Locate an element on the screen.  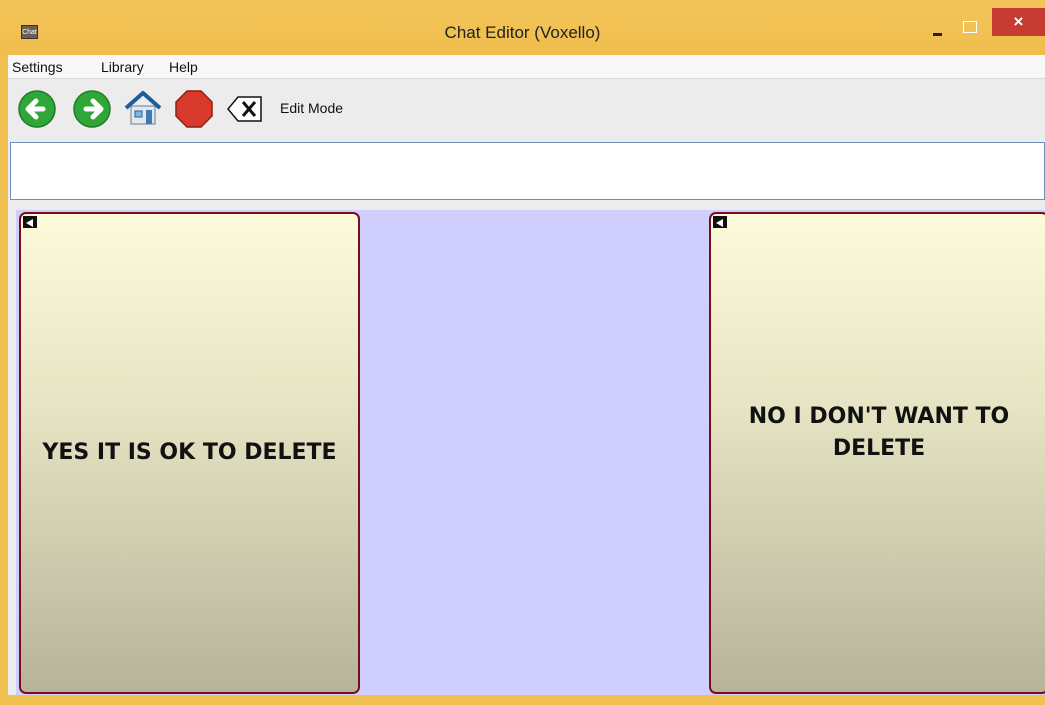
back-arrow-icon is located at coordinates (37, 109).